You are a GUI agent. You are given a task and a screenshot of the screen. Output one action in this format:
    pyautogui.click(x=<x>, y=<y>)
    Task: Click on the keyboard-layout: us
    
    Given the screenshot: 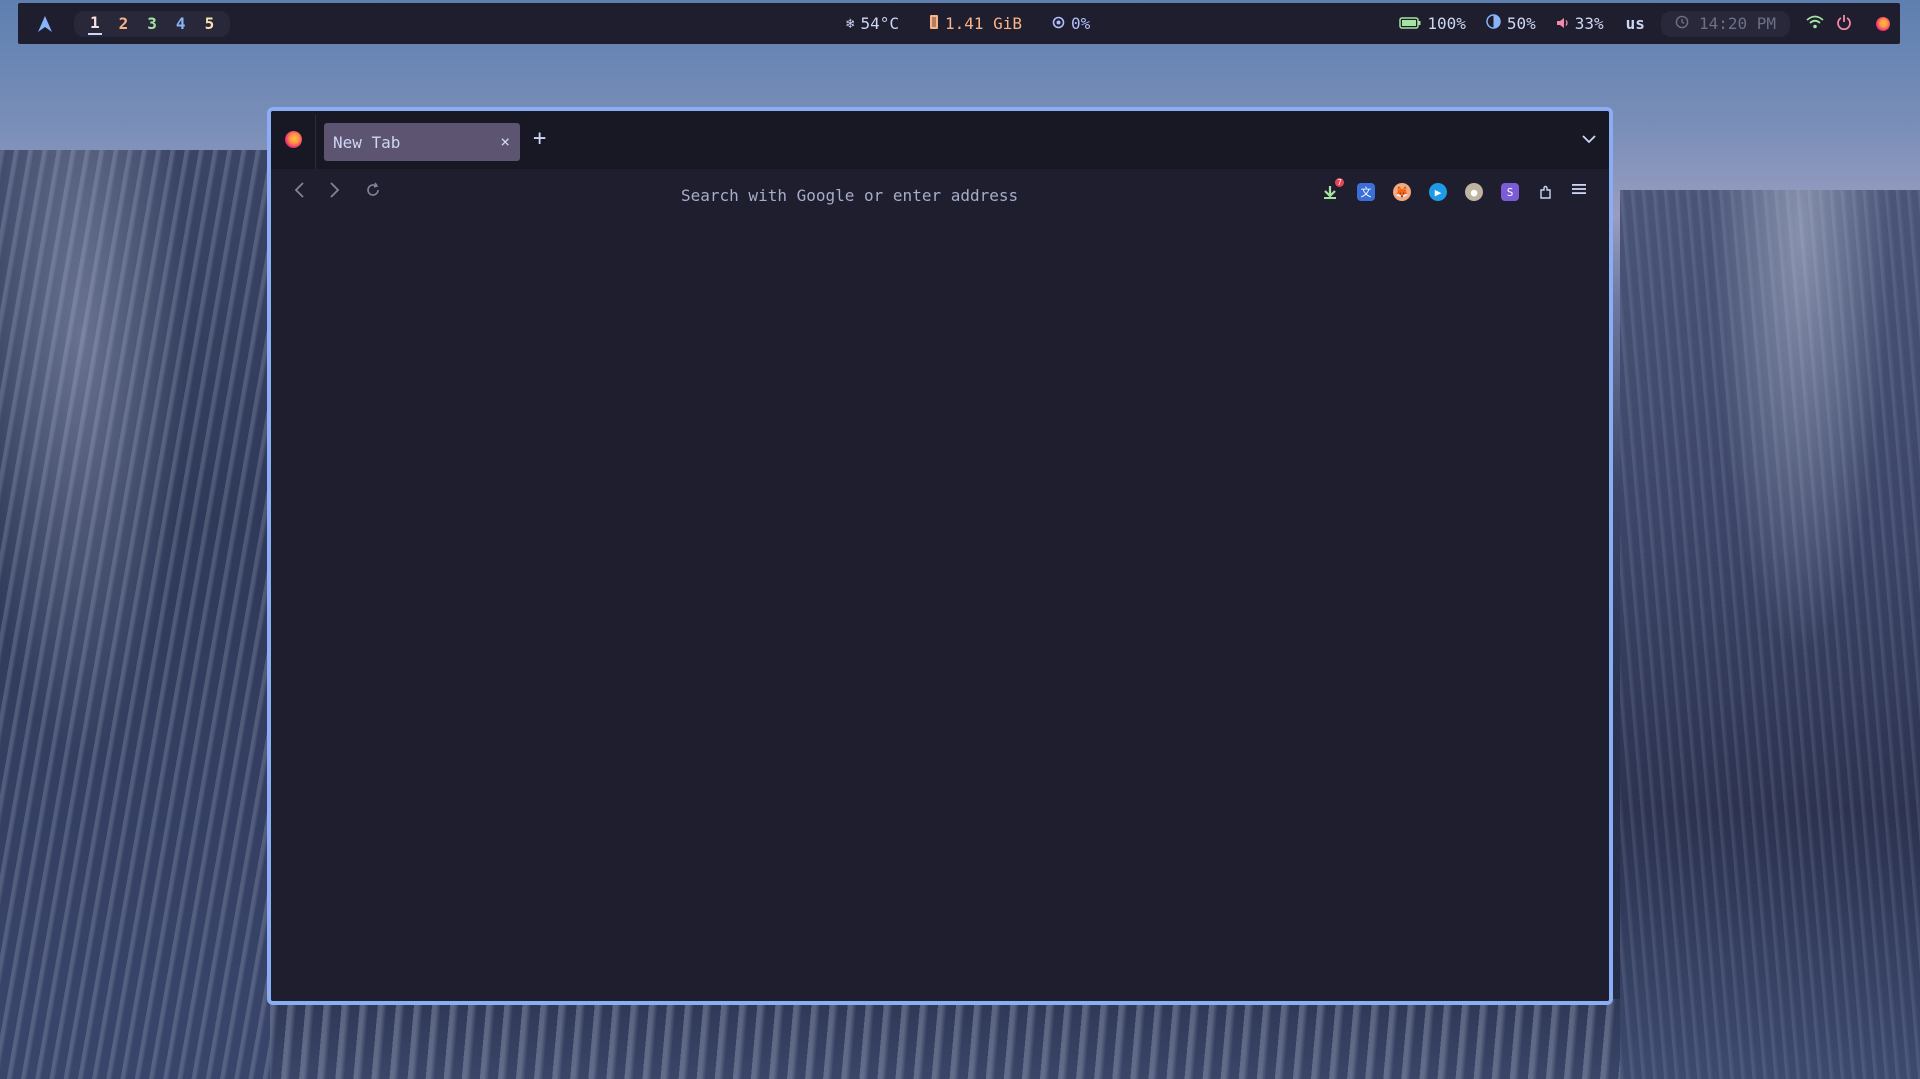 What is the action you would take?
    pyautogui.click(x=1635, y=23)
    